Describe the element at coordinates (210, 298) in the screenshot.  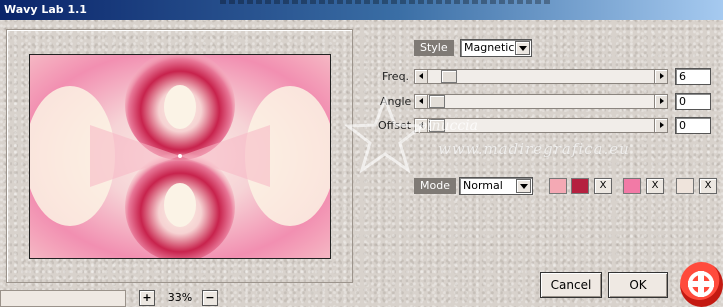
I see `zoom-out-button: −` at that location.